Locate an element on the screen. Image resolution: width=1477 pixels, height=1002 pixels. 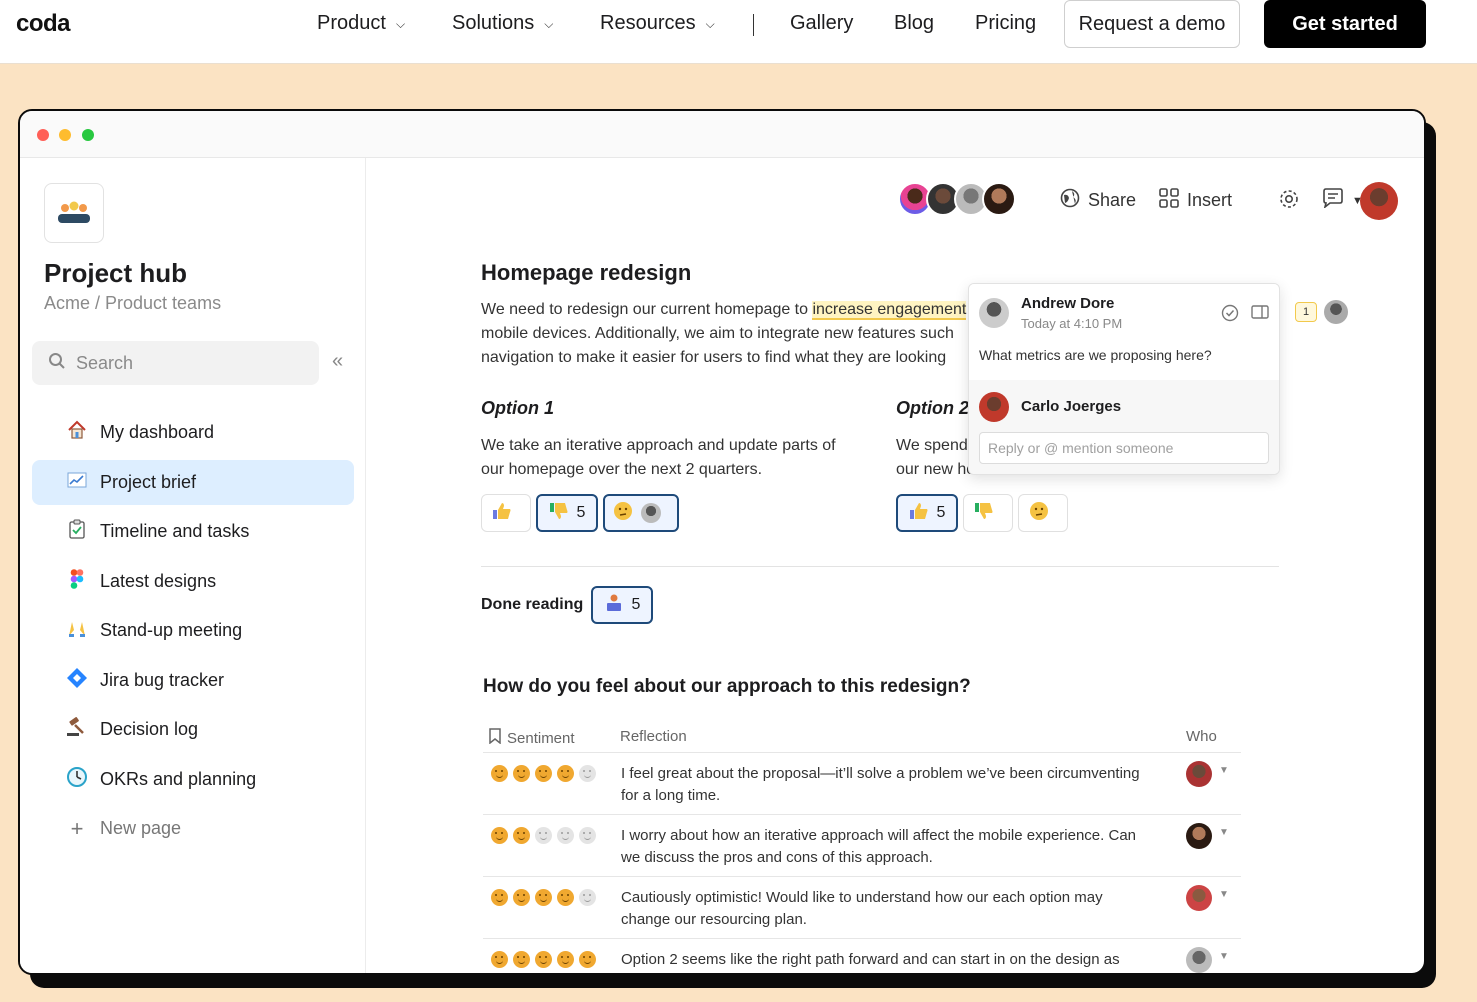
done-reading-button: 5 is located at coordinates (622, 605).